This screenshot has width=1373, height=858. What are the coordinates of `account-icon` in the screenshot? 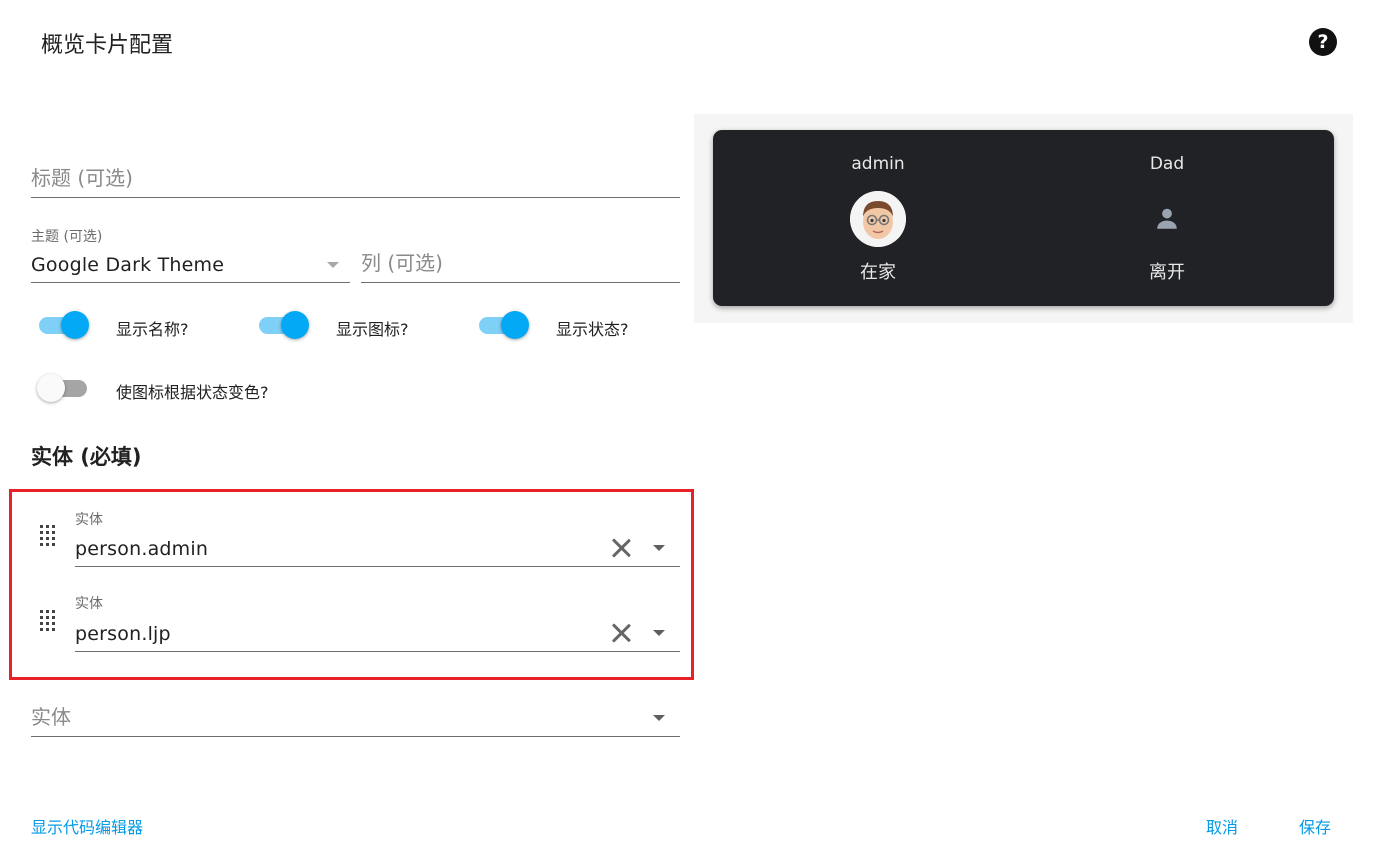 It's located at (1167, 218).